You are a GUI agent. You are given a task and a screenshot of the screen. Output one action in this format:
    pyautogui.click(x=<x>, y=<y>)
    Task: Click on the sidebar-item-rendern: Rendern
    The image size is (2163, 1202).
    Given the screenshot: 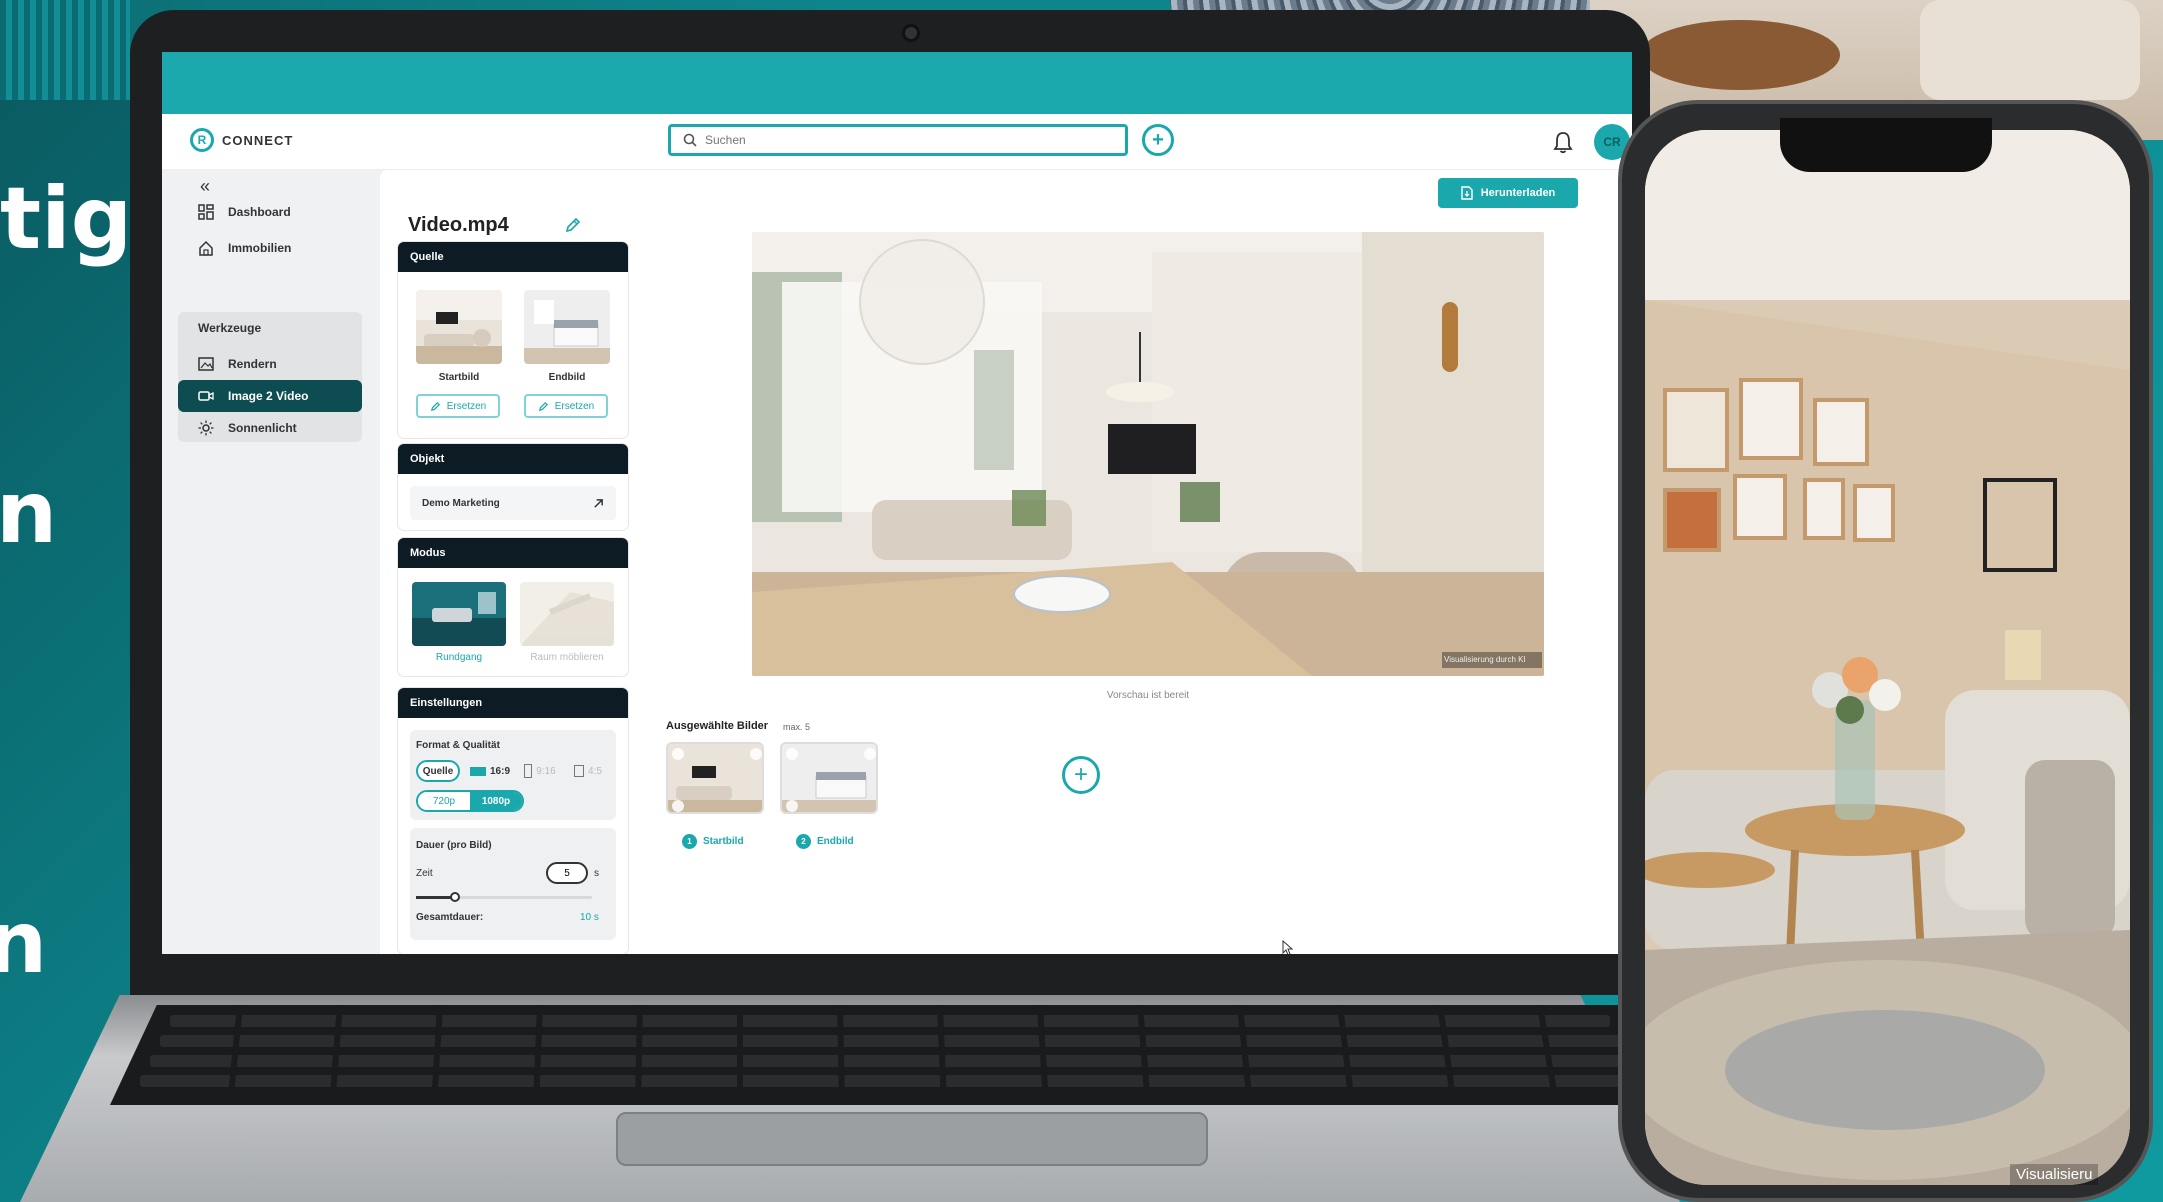 What is the action you would take?
    pyautogui.click(x=270, y=364)
    